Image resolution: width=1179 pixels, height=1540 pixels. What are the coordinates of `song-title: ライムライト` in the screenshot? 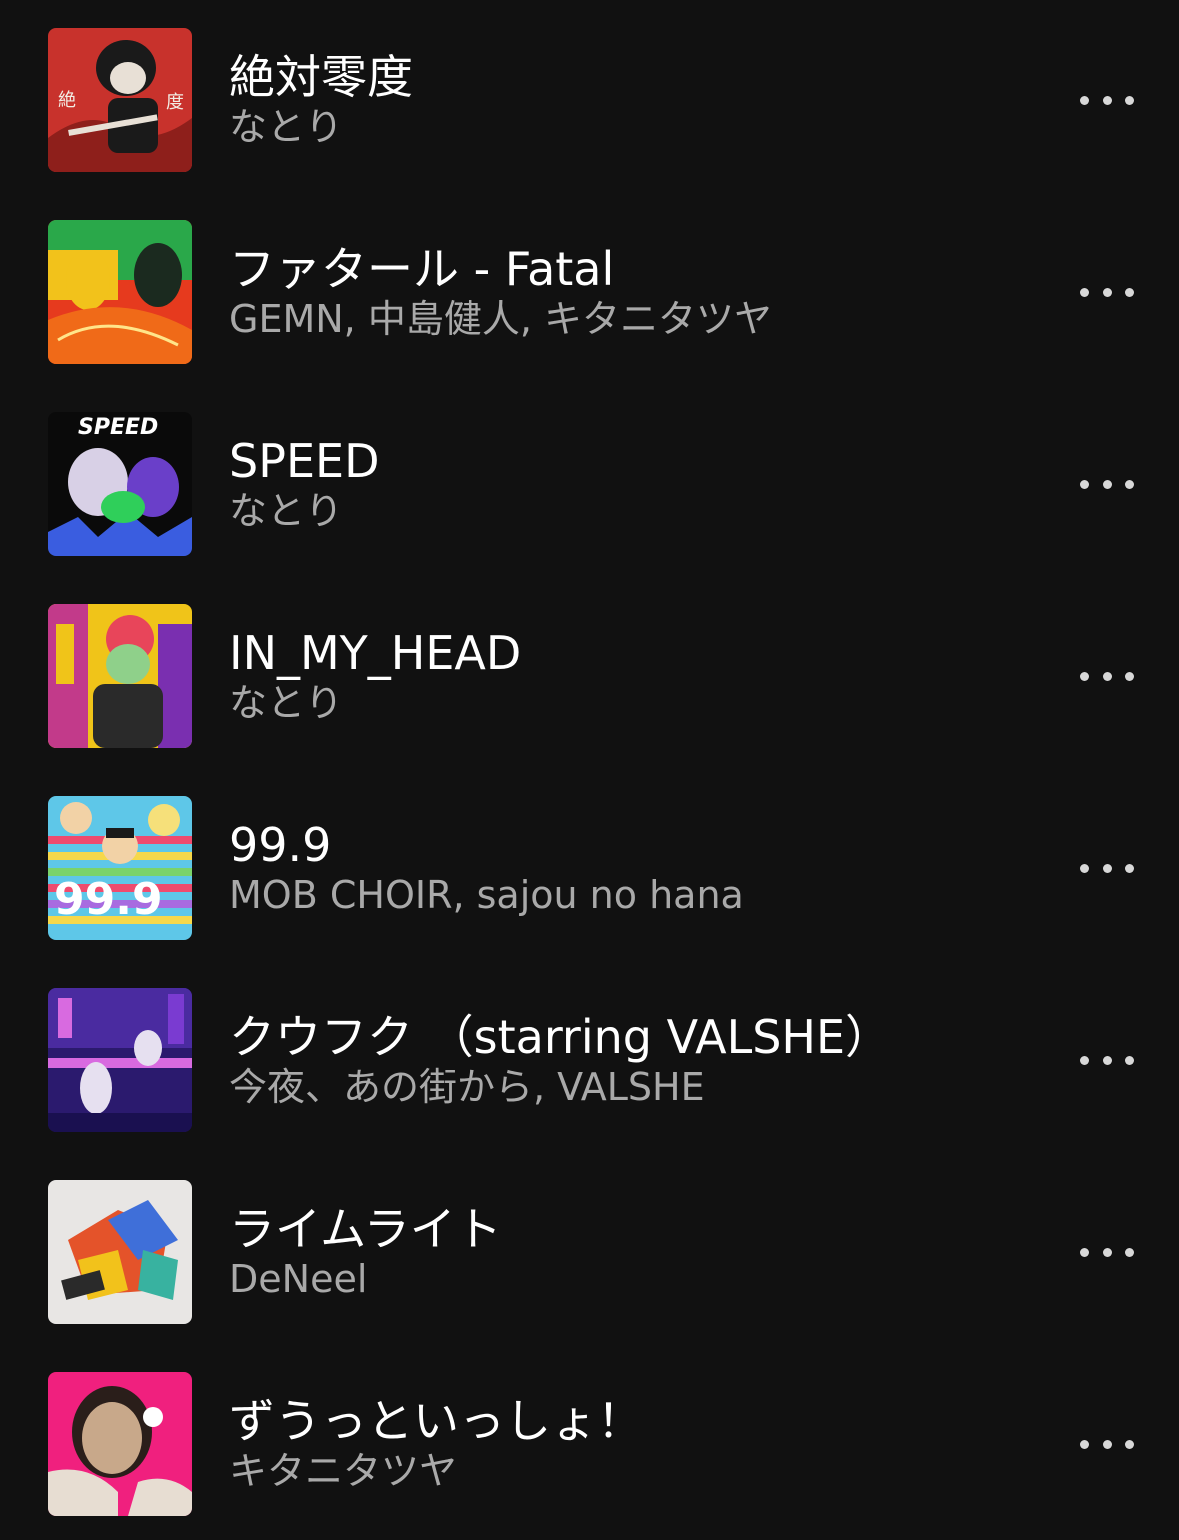 It's located at (365, 1229).